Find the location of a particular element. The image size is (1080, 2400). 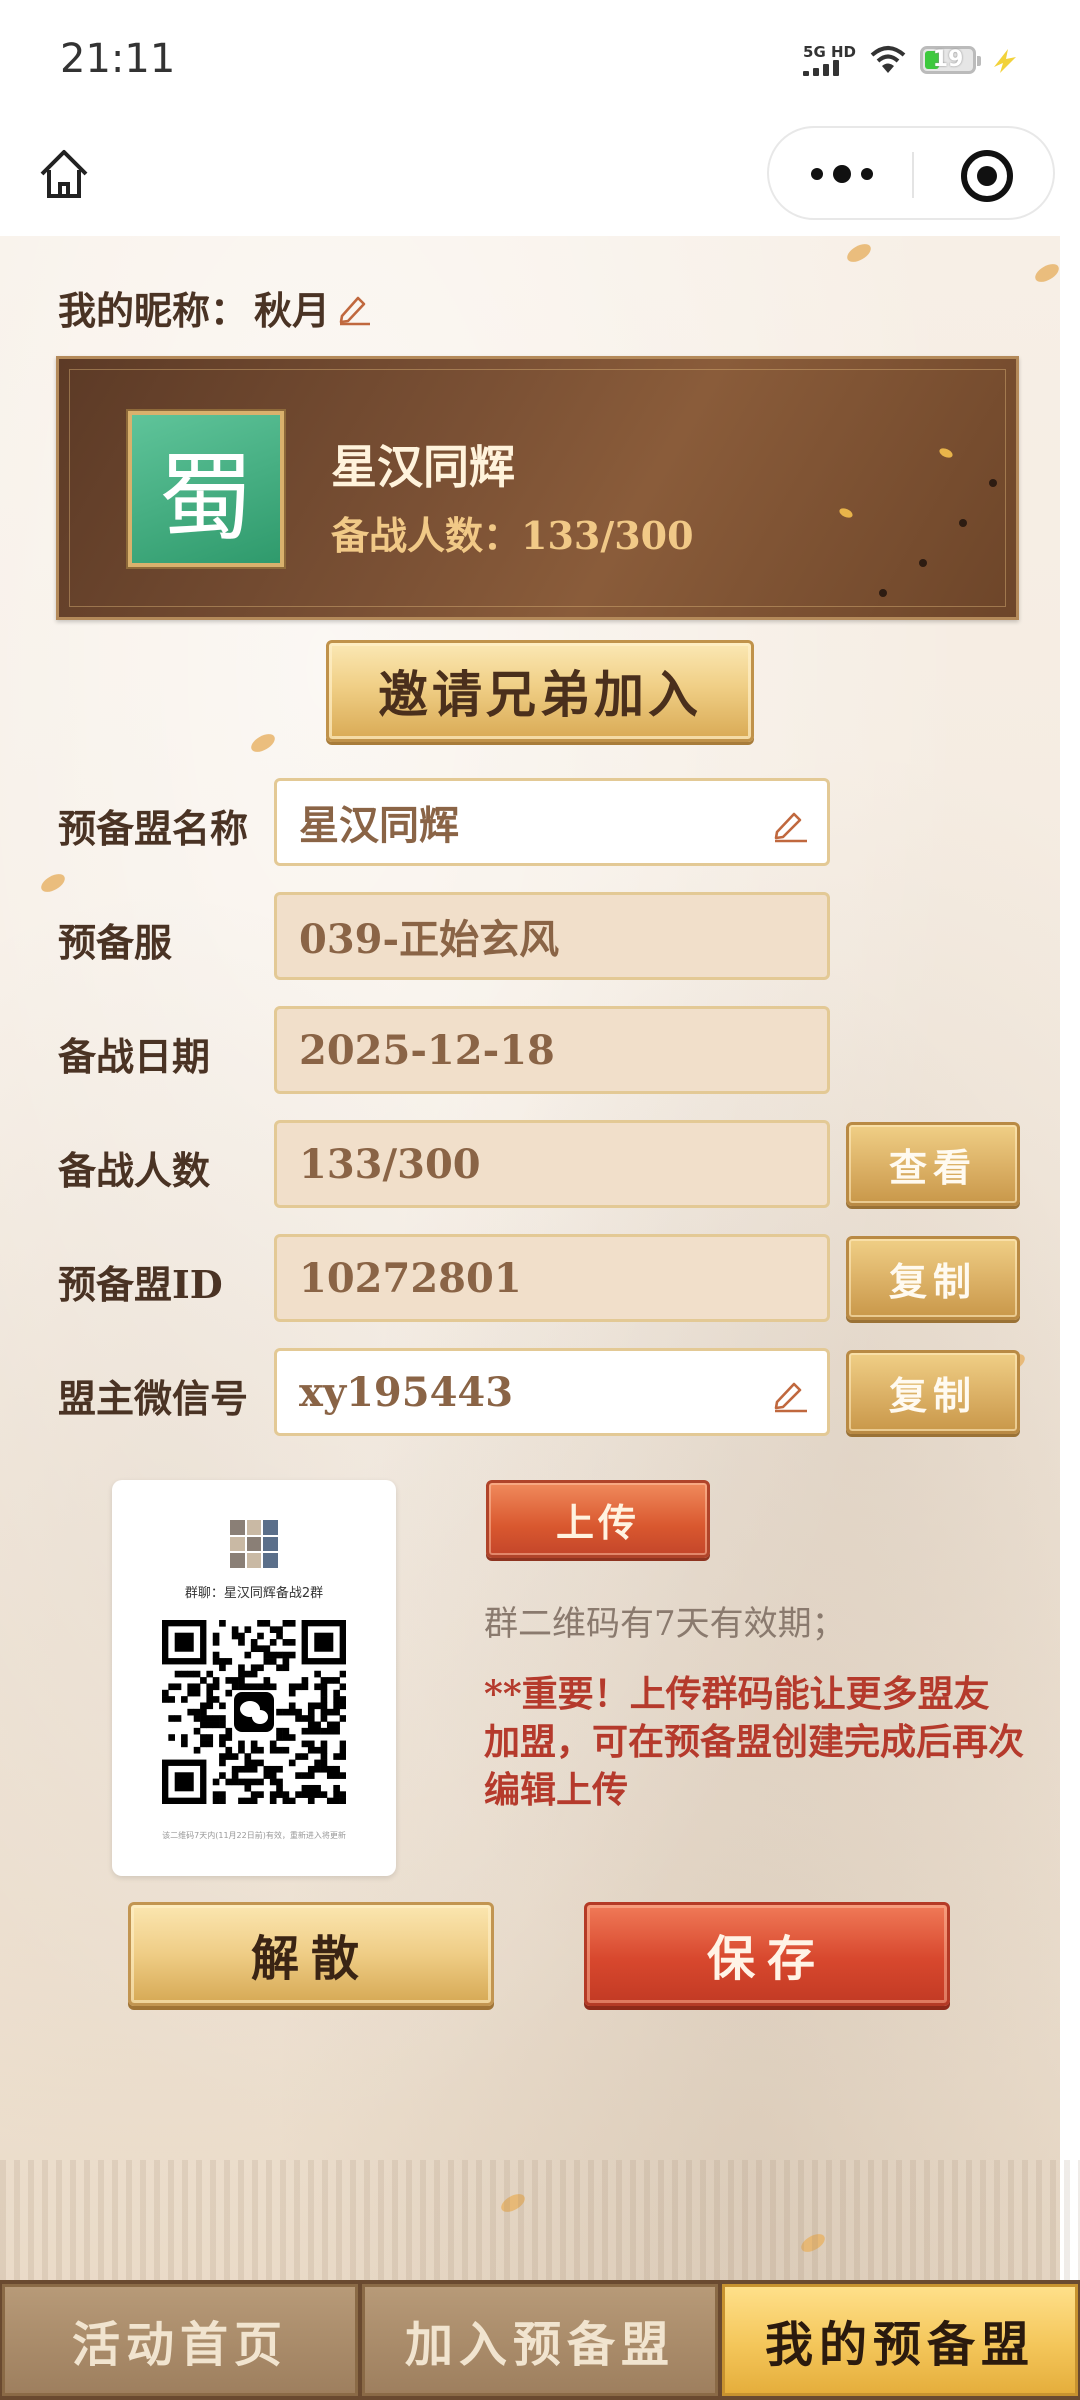

group-qr-card: 群聊：星汉同辉备战2群 该二维码7天内(11月22日前)有效，重新进入将更新 is located at coordinates (254, 1678).